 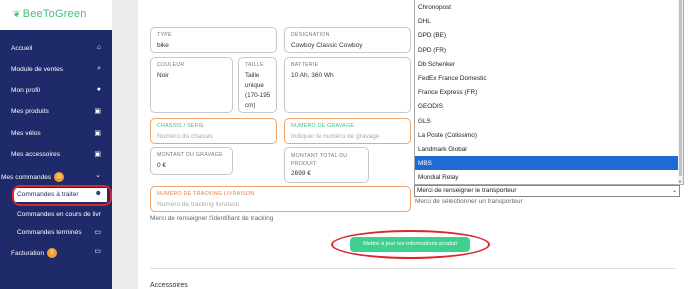 I want to click on carrier-option: Chronopost, so click(x=549, y=7).